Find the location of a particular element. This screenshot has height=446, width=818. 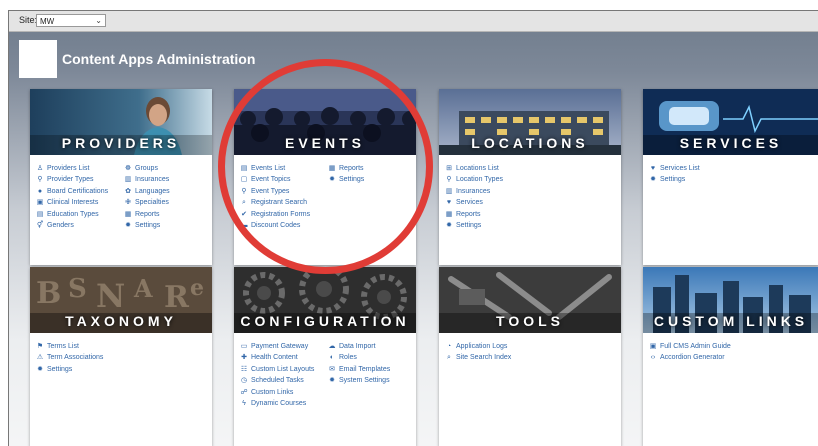

locations-banner-image: LOCATIONS is located at coordinates (530, 122).